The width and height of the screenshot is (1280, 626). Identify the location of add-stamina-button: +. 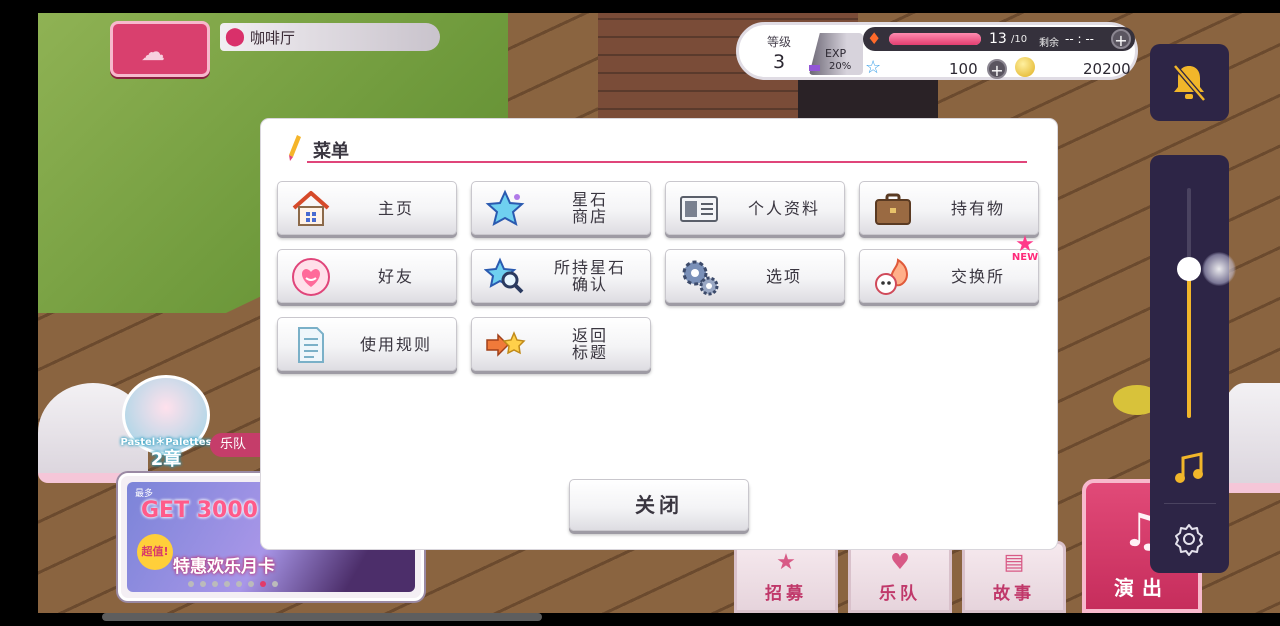
(1121, 39).